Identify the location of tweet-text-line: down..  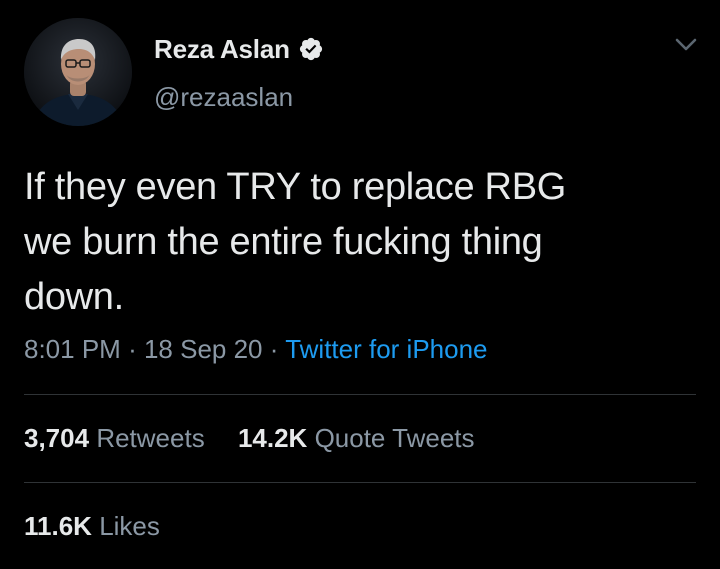
(74, 297).